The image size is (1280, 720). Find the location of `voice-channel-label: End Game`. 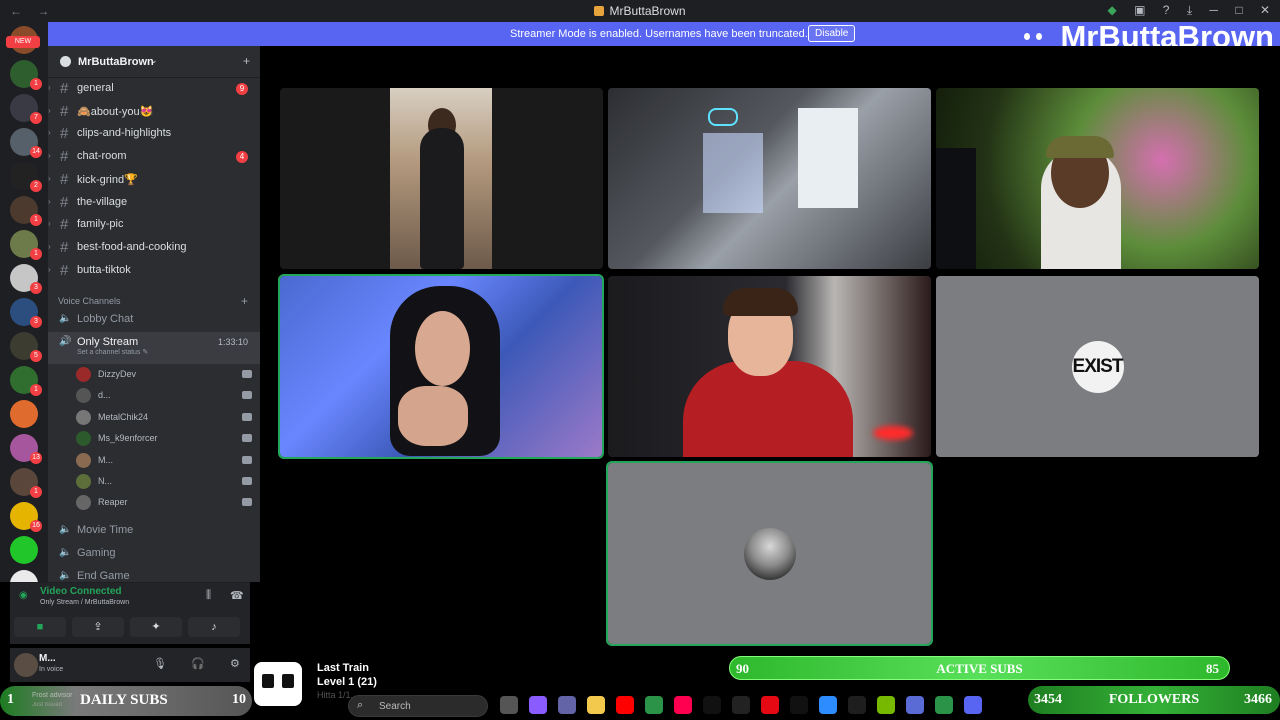

voice-channel-label: End Game is located at coordinates (103, 576).